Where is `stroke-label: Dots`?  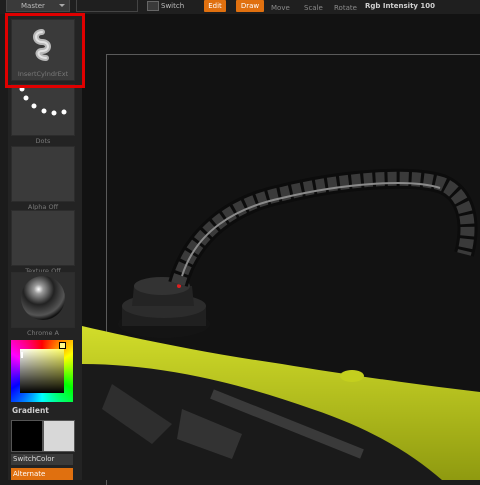 stroke-label: Dots is located at coordinates (43, 141).